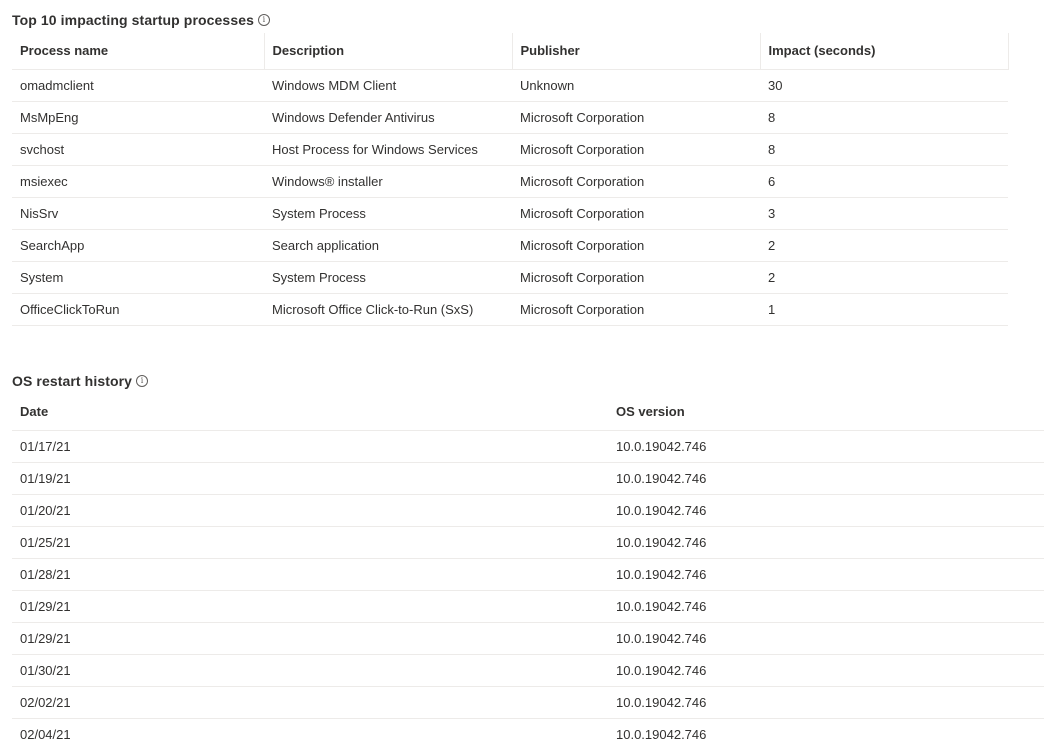 This screenshot has height=743, width=1044. Describe the element at coordinates (138, 277) in the screenshot. I see `process-name-cell: System` at that location.